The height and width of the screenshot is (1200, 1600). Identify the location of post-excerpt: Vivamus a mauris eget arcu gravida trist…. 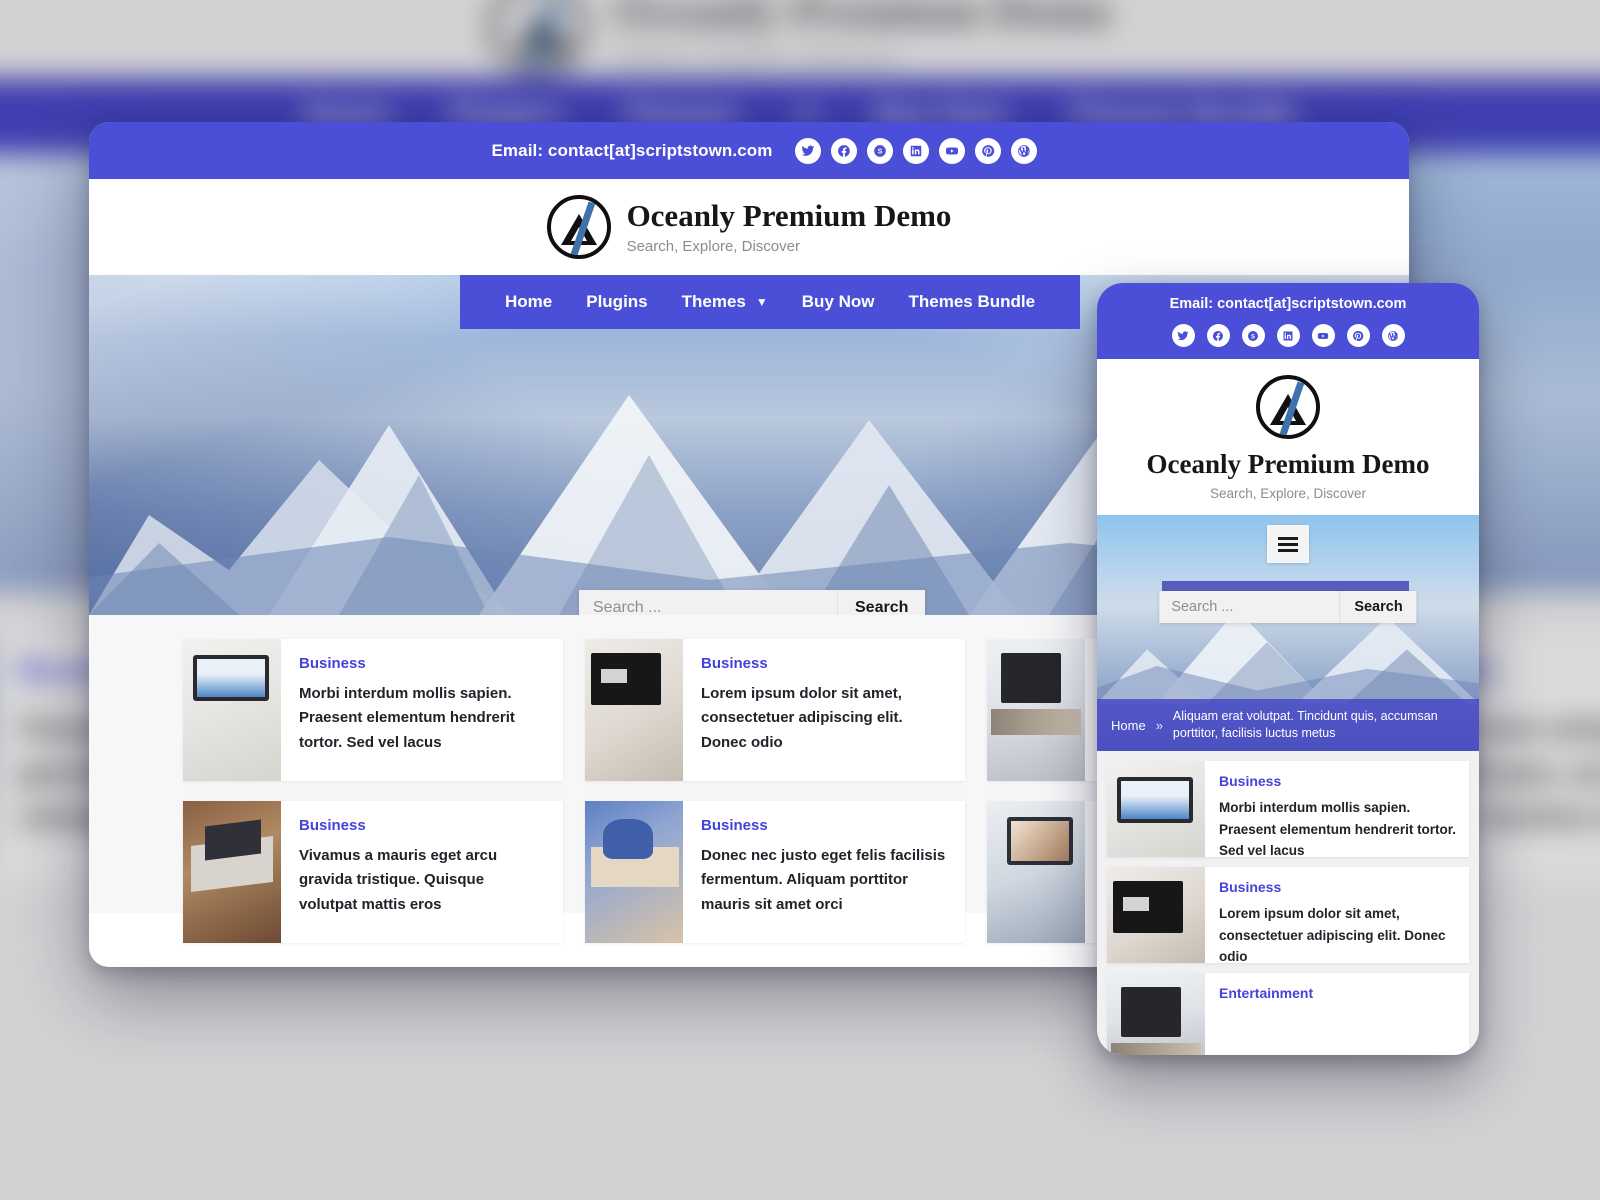
(398, 880).